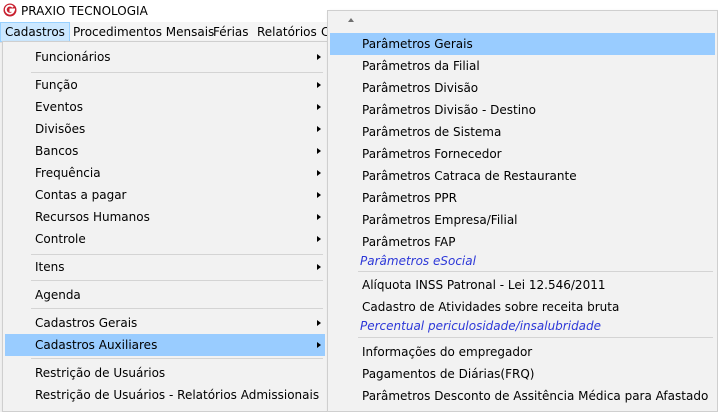  I want to click on menu-item-cadastros-auxiliares: Cadastros Auxiliares, so click(165, 345).